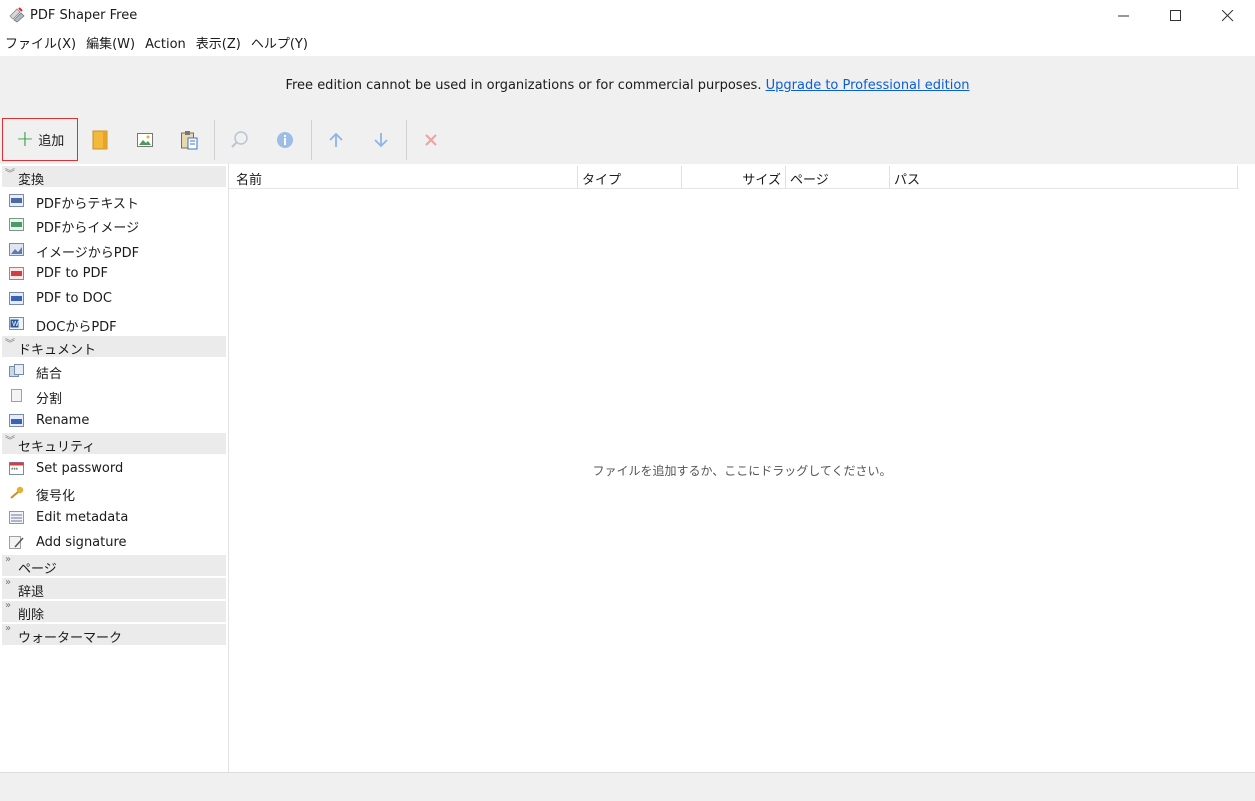 The image size is (1255, 801). I want to click on close-button, so click(1228, 16).